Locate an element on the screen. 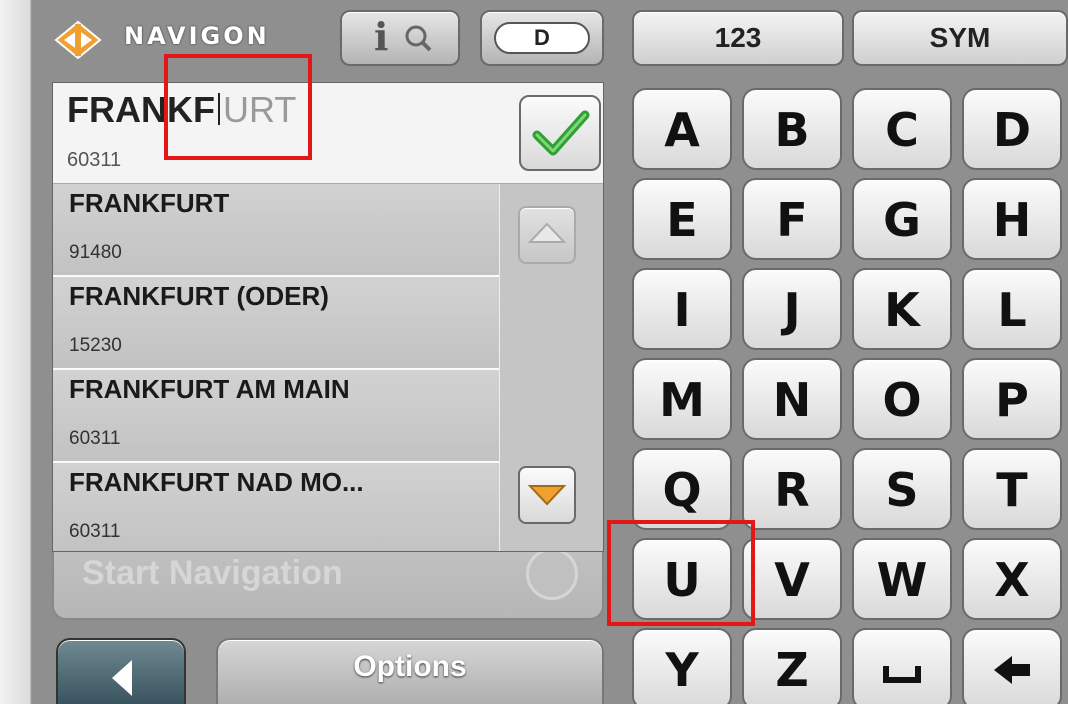 This screenshot has width=1068, height=704. key-backspace is located at coordinates (1012, 666).